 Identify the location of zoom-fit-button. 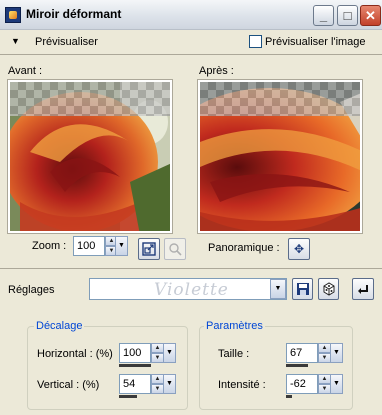
(149, 249).